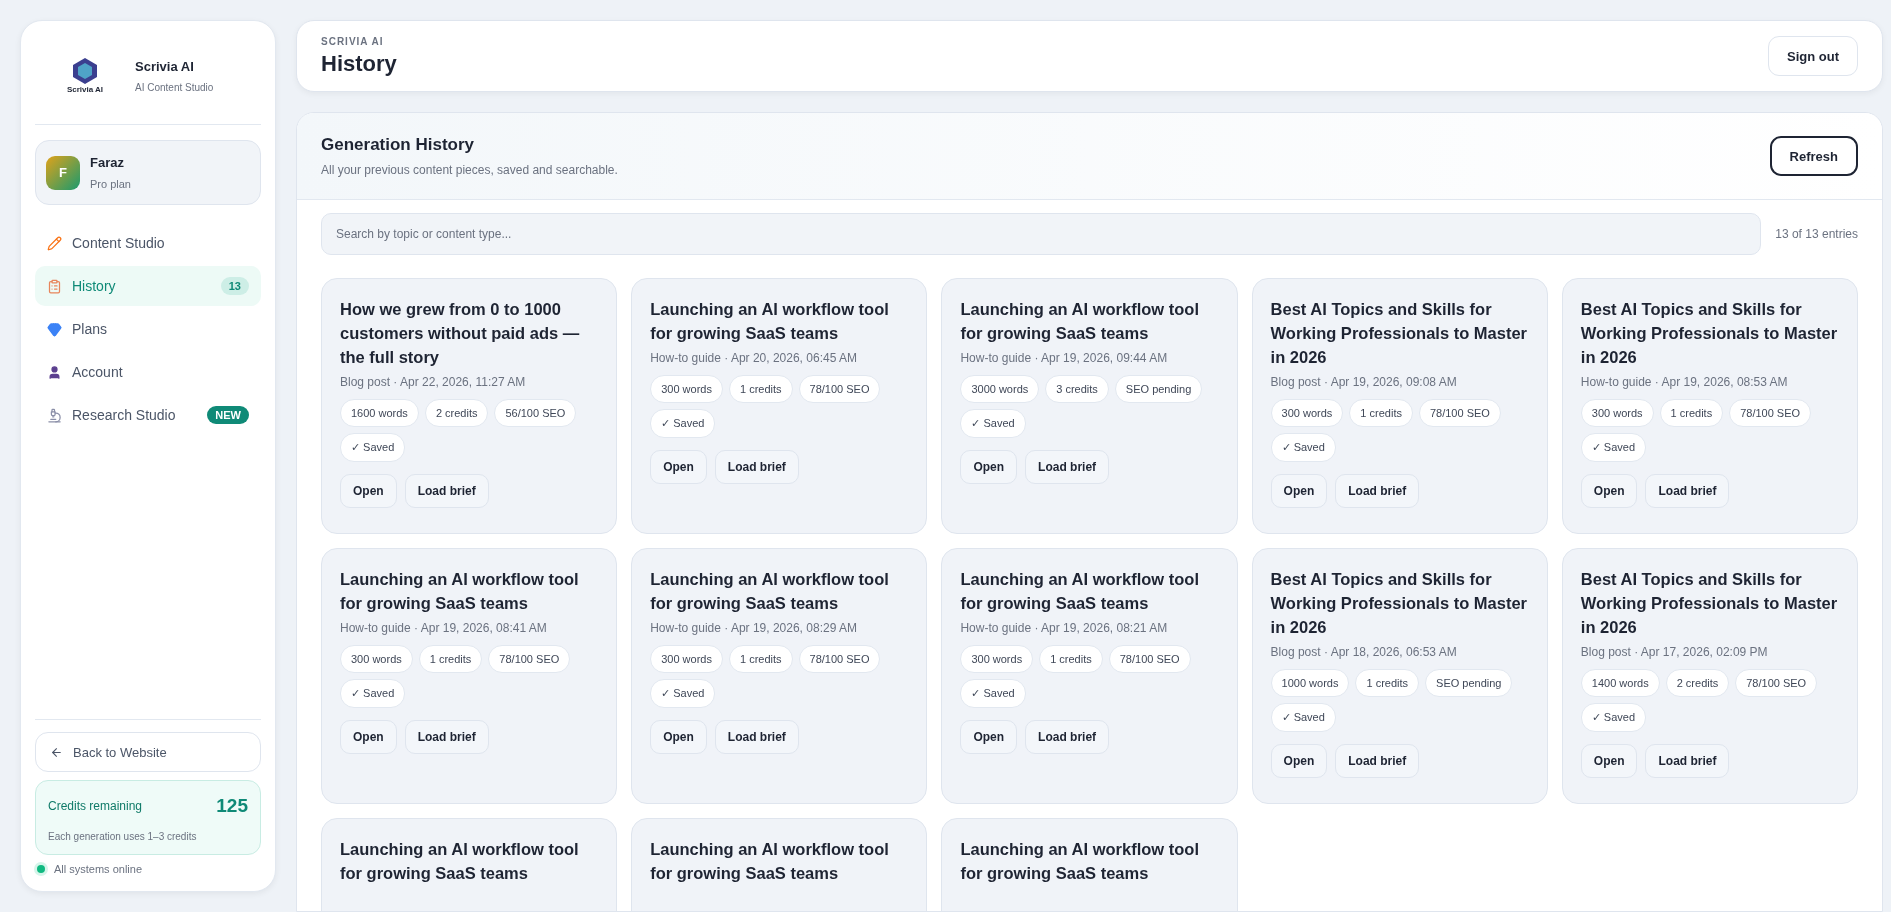 This screenshot has height=912, width=1891. What do you see at coordinates (107, 162) in the screenshot?
I see `user-name: Faraz` at bounding box center [107, 162].